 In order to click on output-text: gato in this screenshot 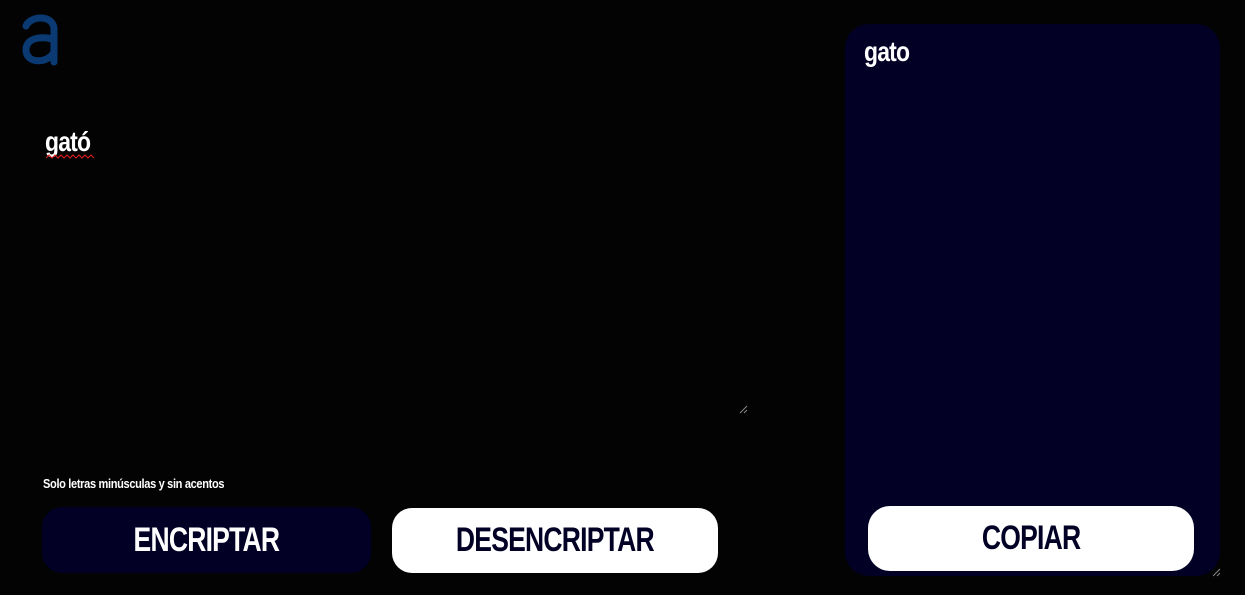, I will do `click(887, 51)`.